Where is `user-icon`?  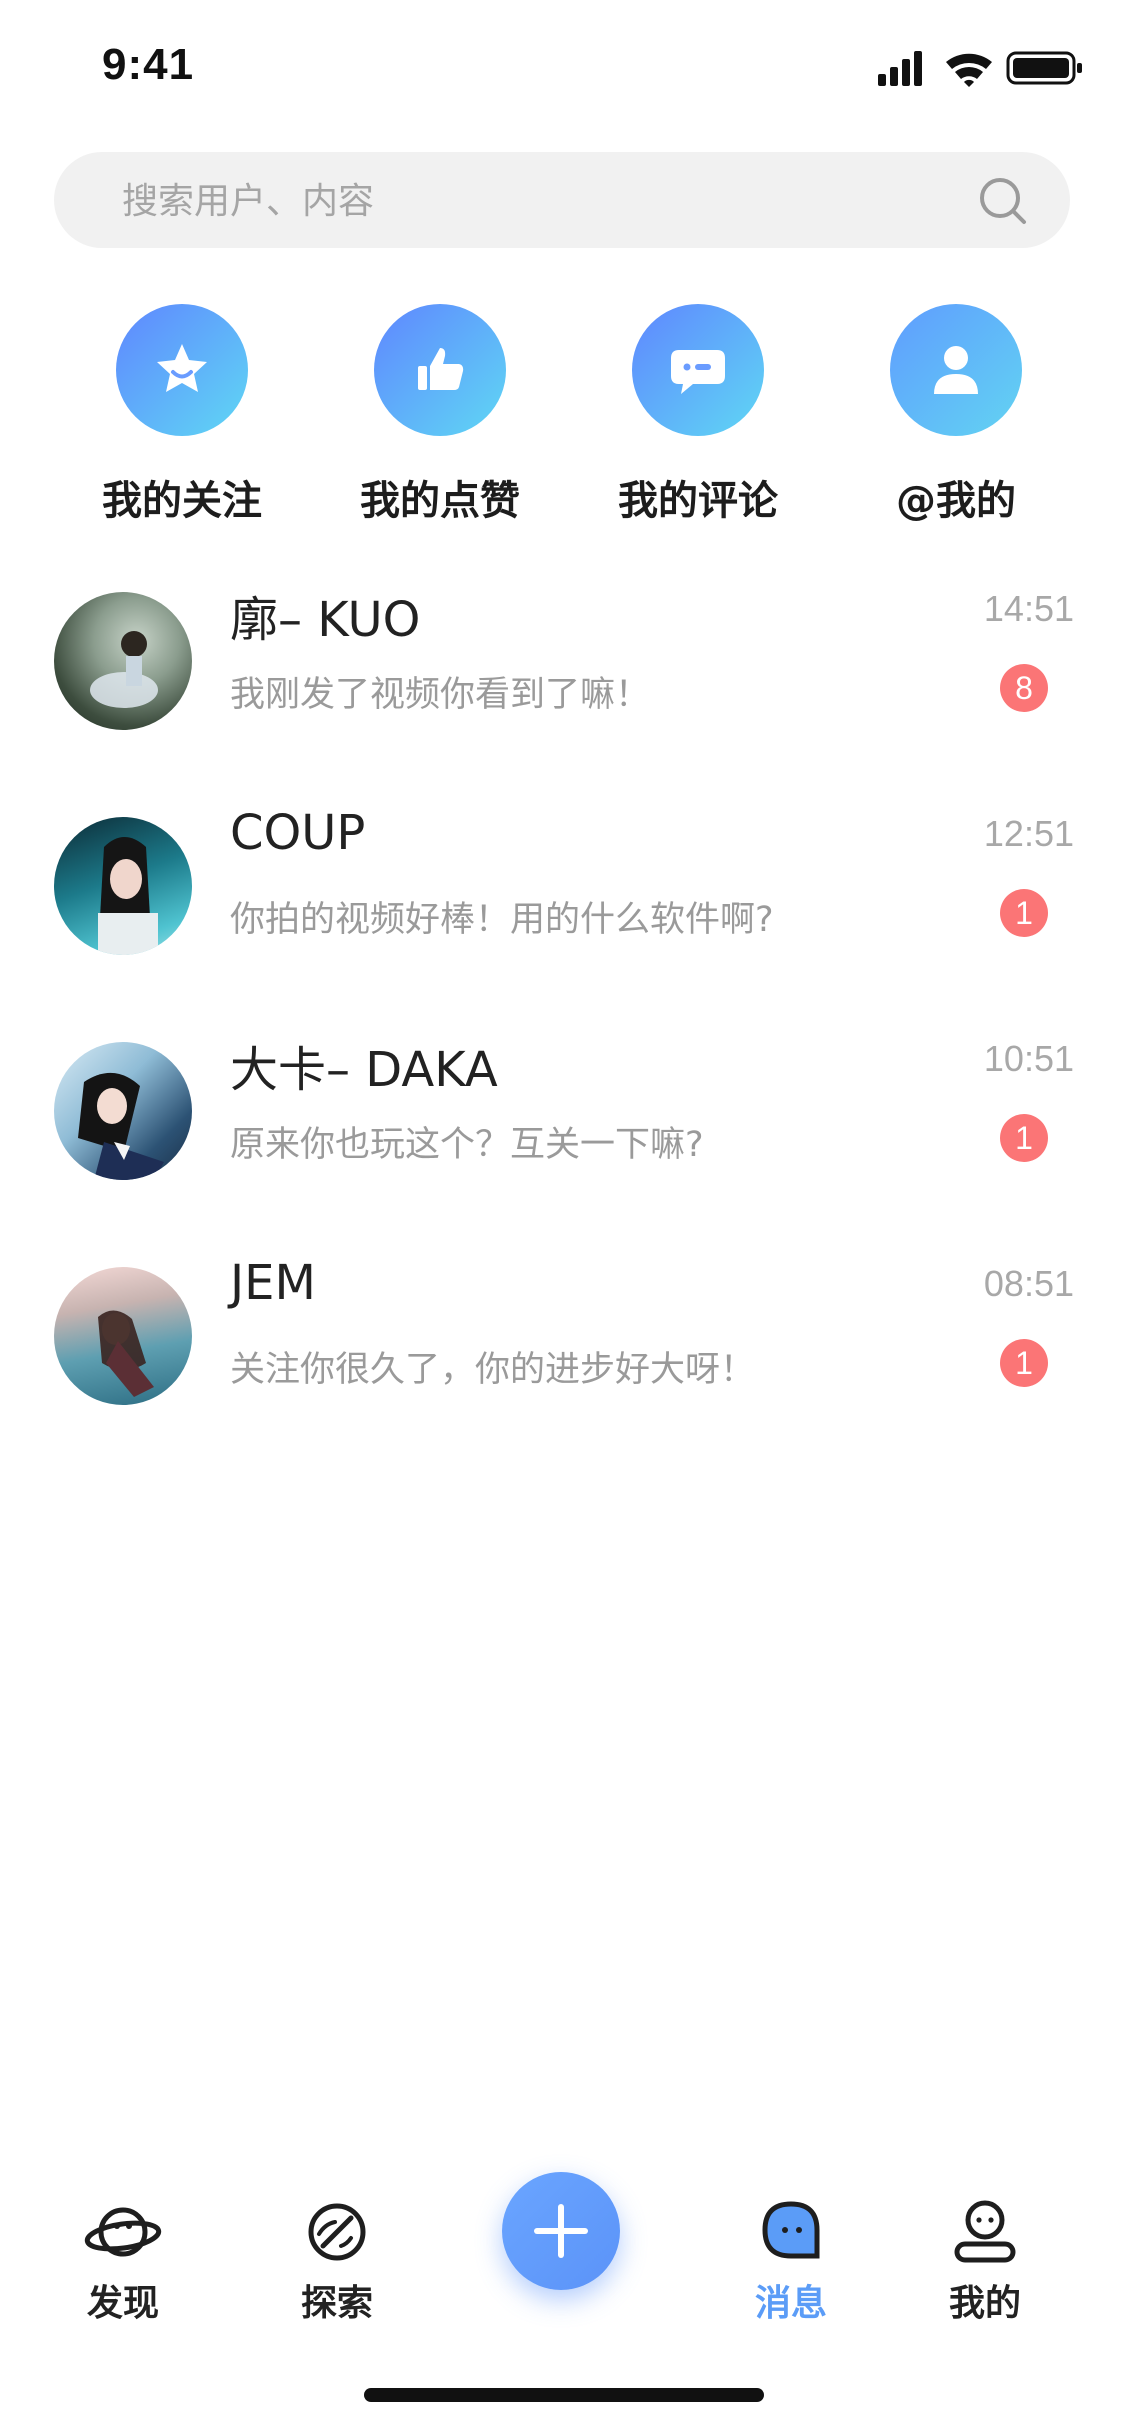 user-icon is located at coordinates (956, 370).